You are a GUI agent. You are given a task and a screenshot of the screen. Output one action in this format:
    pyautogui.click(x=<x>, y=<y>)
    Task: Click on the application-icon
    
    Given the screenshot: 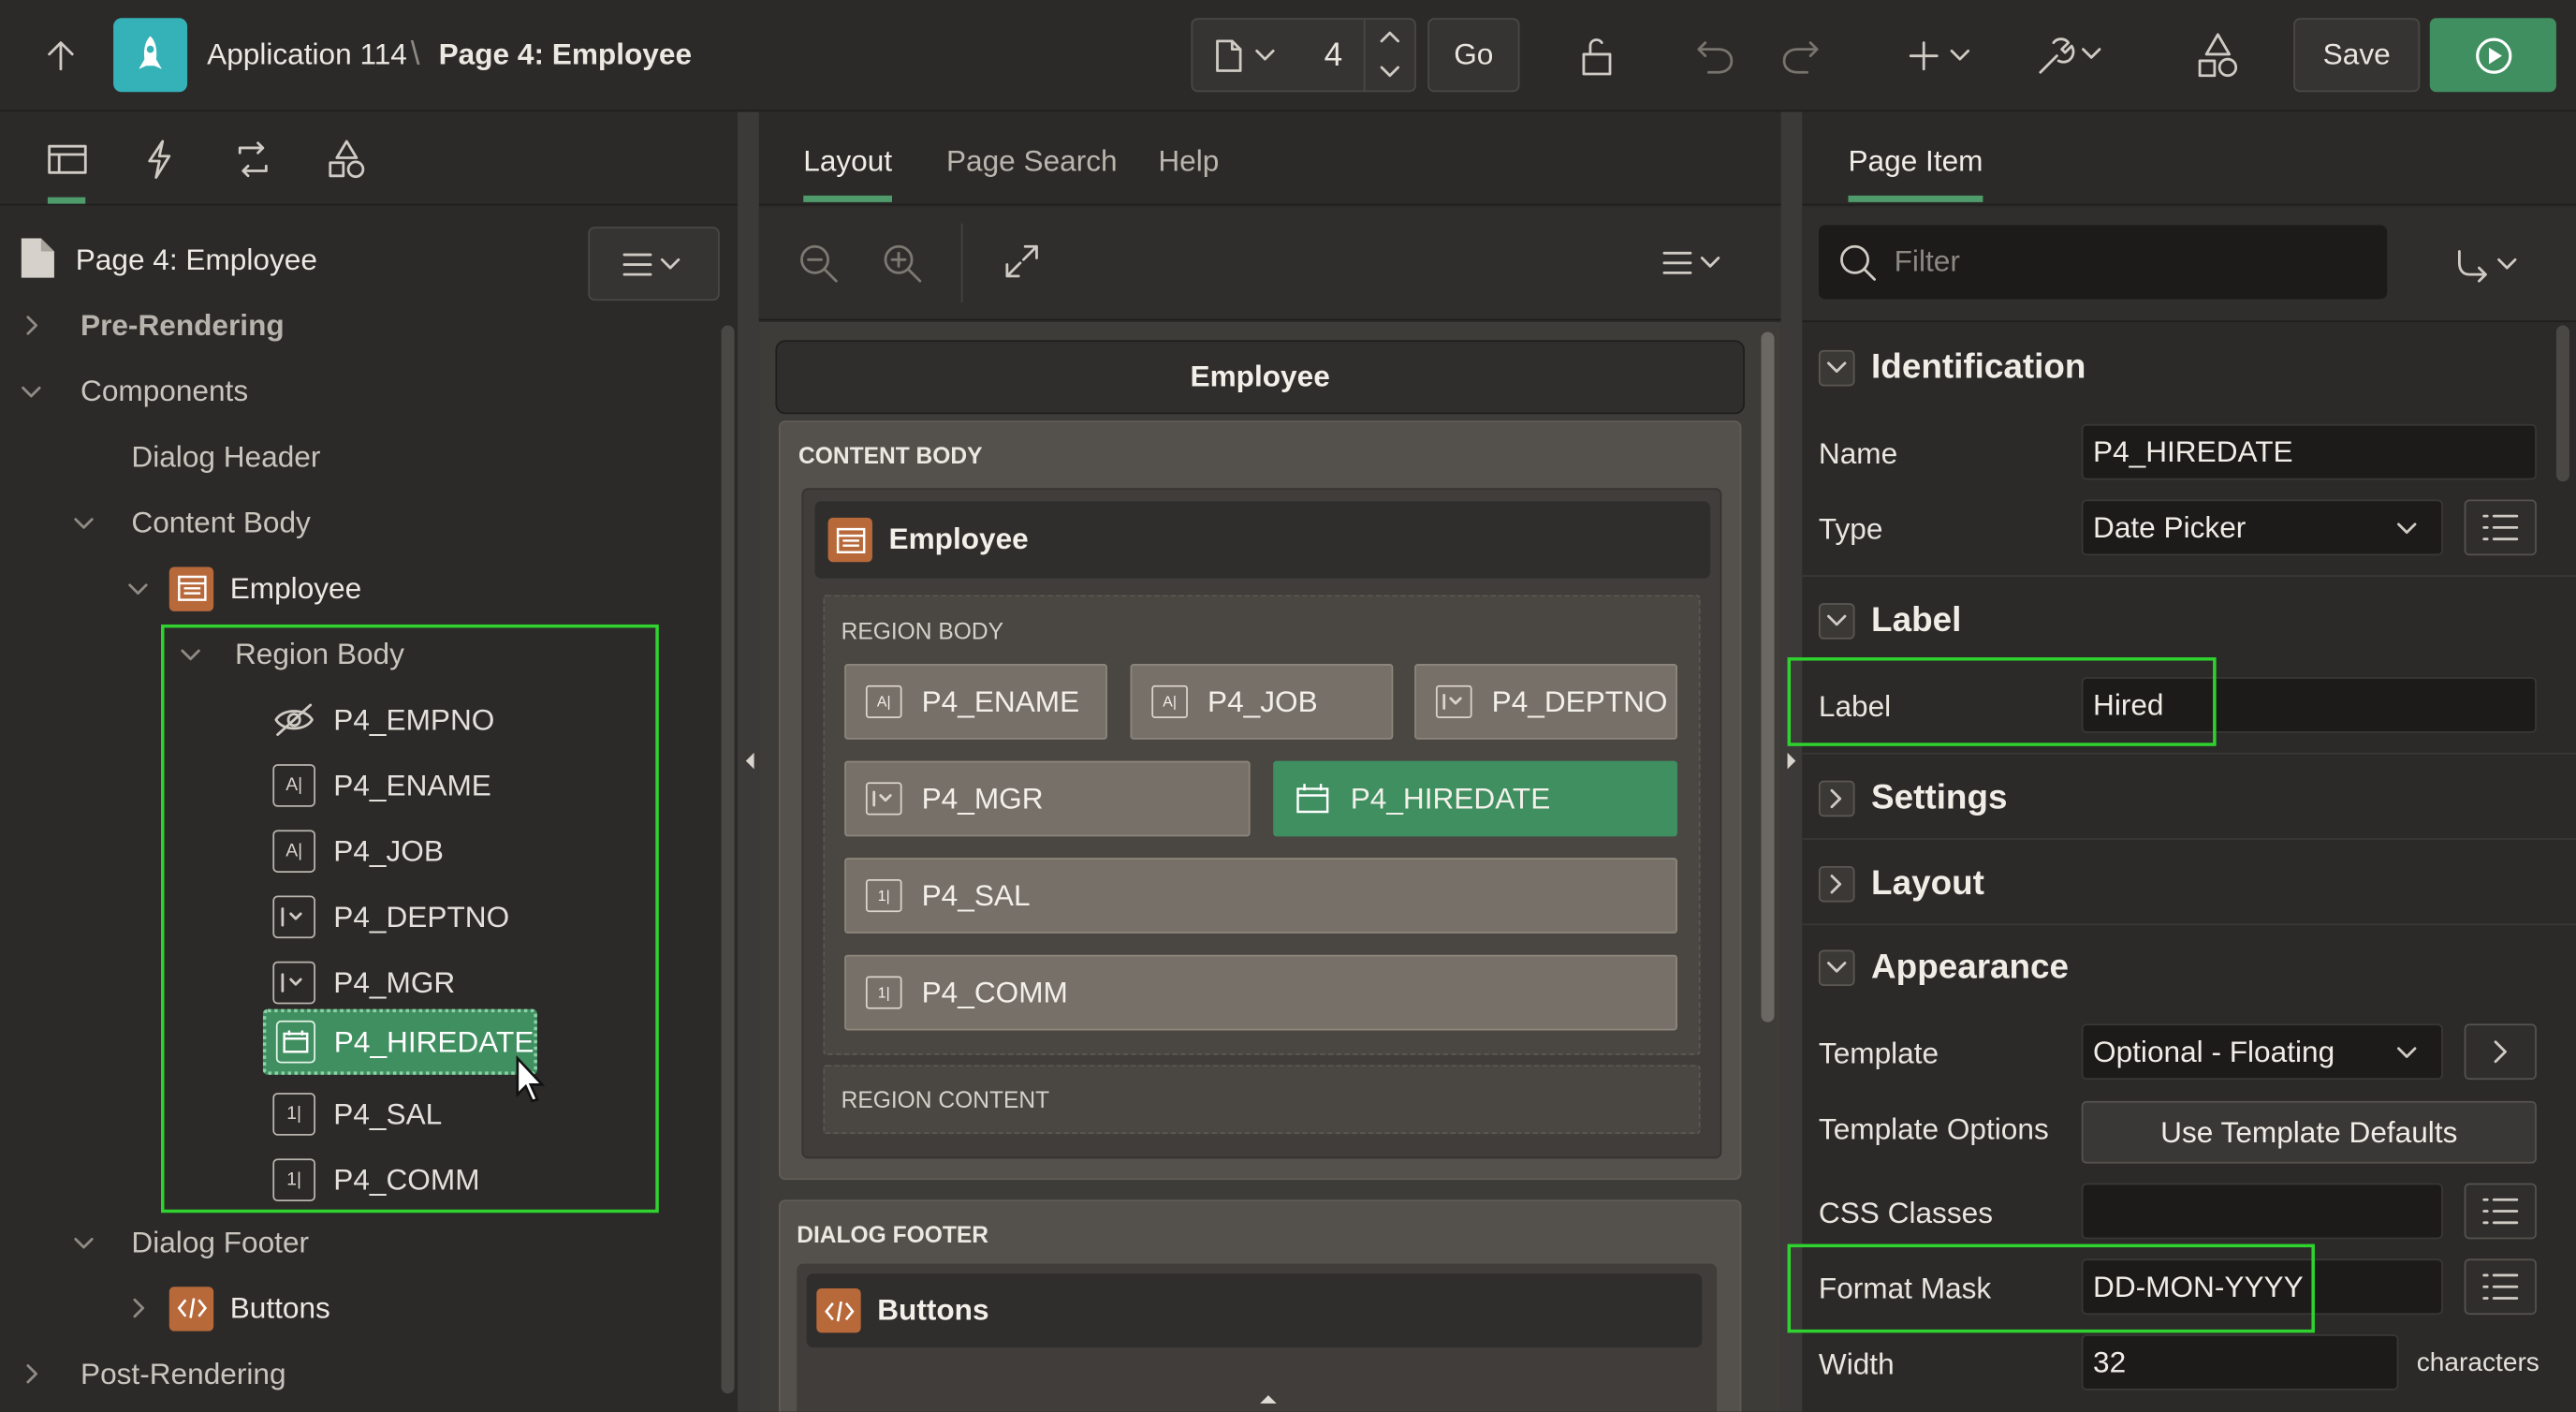 What is the action you would take?
    pyautogui.click(x=150, y=56)
    